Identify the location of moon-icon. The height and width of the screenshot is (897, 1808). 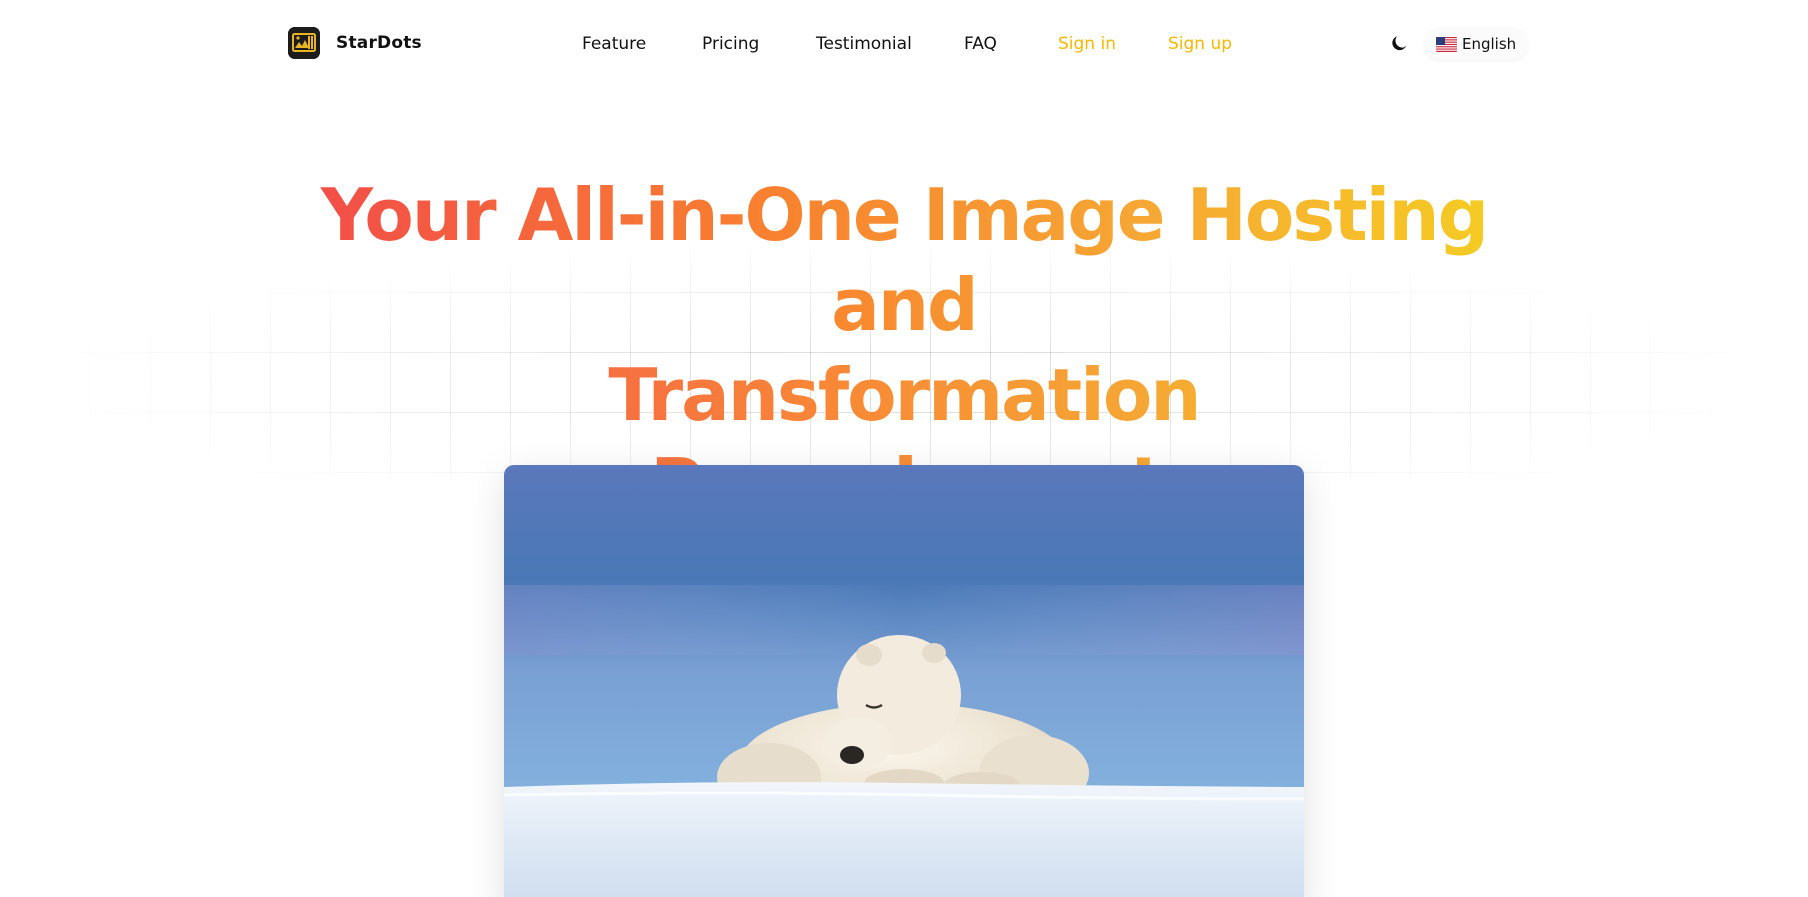
(1399, 43).